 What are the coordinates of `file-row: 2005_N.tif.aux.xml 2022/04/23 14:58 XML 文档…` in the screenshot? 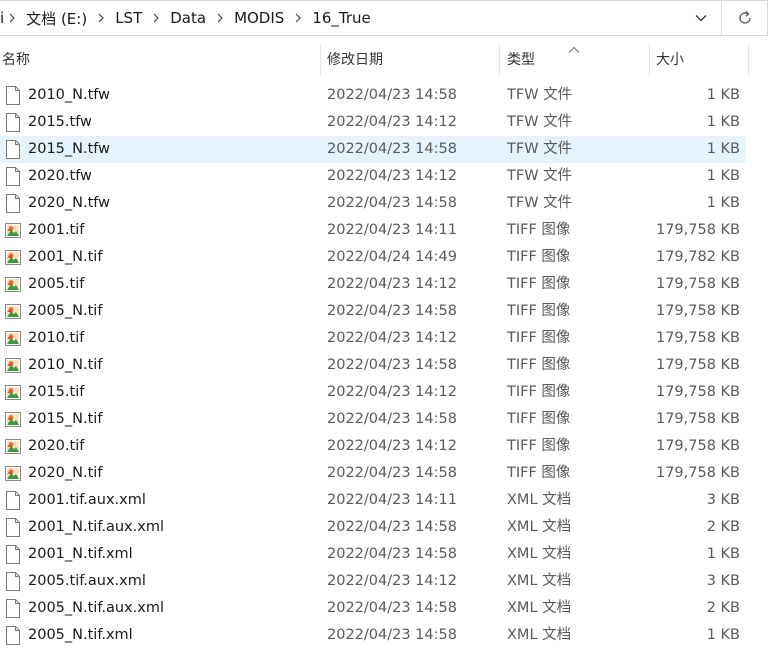 It's located at (384, 608).